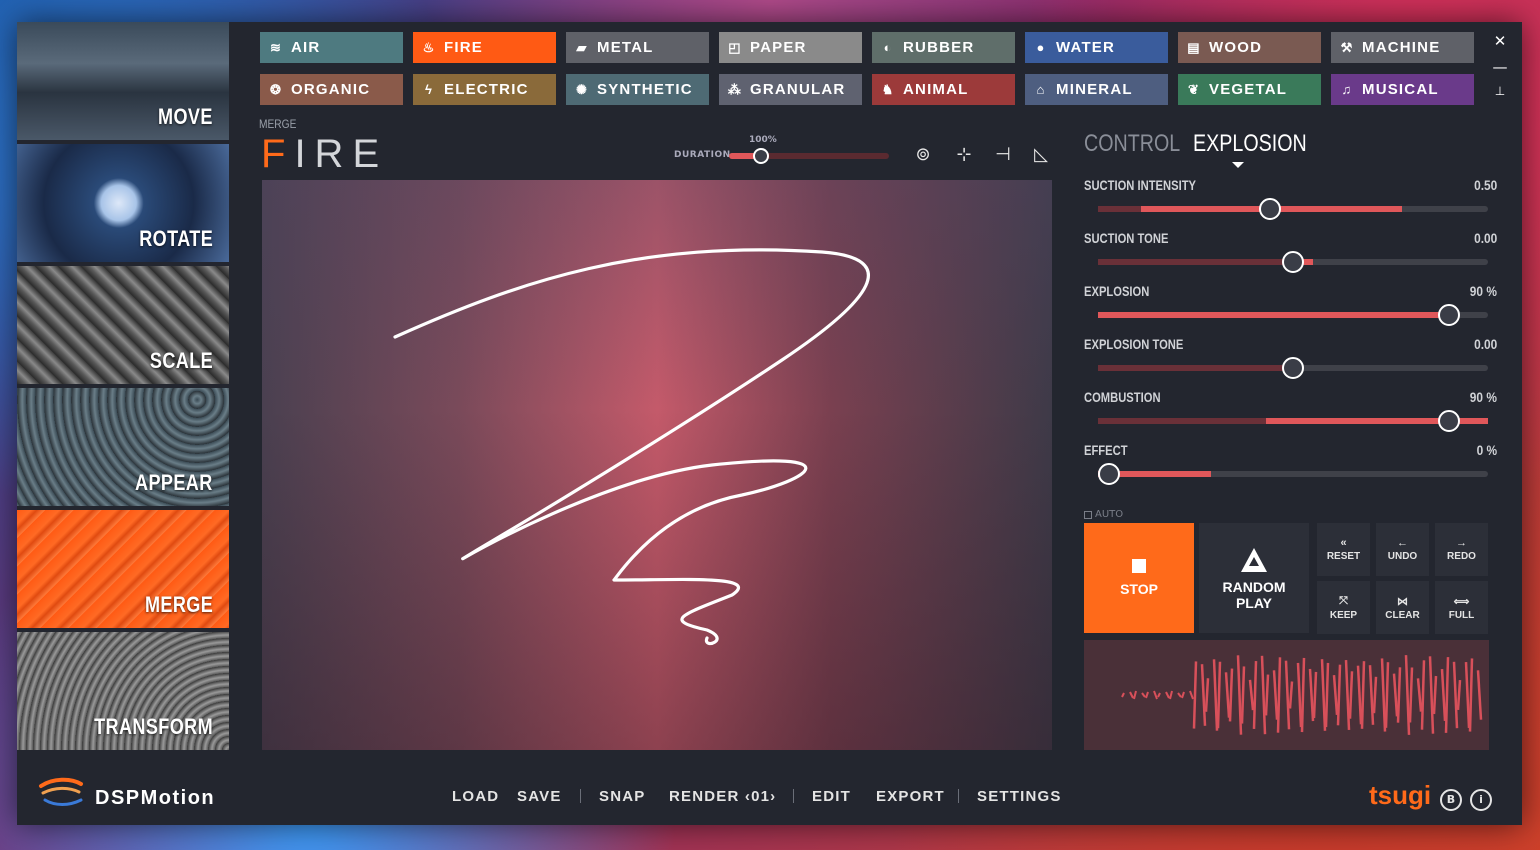  What do you see at coordinates (1402, 549) in the screenshot?
I see `undo-button: ← UNDO` at bounding box center [1402, 549].